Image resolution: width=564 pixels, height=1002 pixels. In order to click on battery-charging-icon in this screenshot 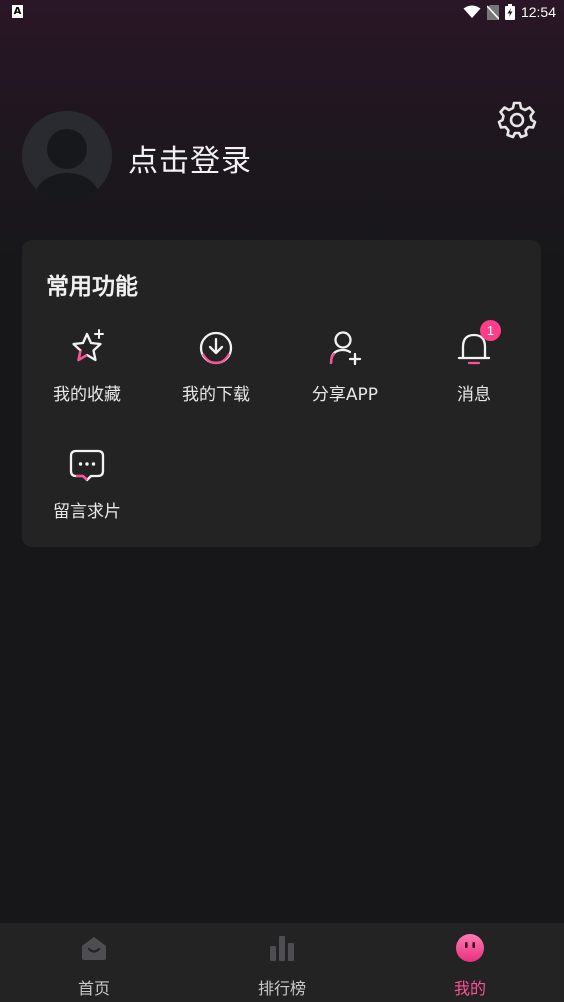, I will do `click(509, 12)`.